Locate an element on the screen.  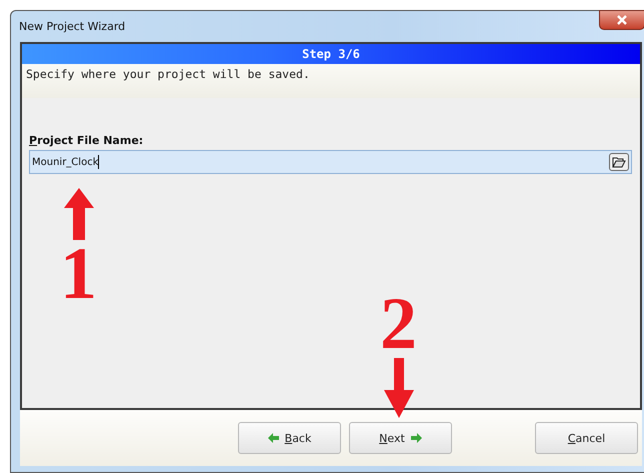
field-label: Project File Name: is located at coordinates (86, 140).